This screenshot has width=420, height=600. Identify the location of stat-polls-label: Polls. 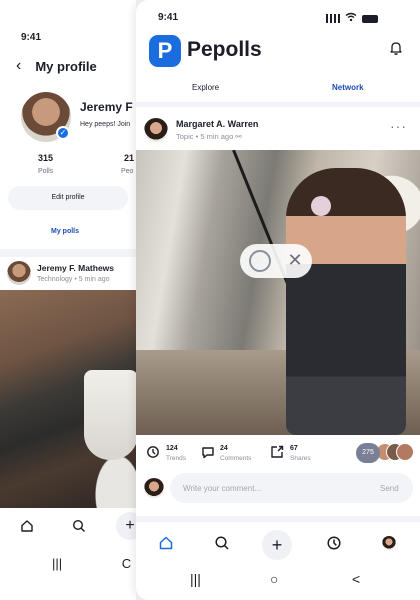
(46, 171).